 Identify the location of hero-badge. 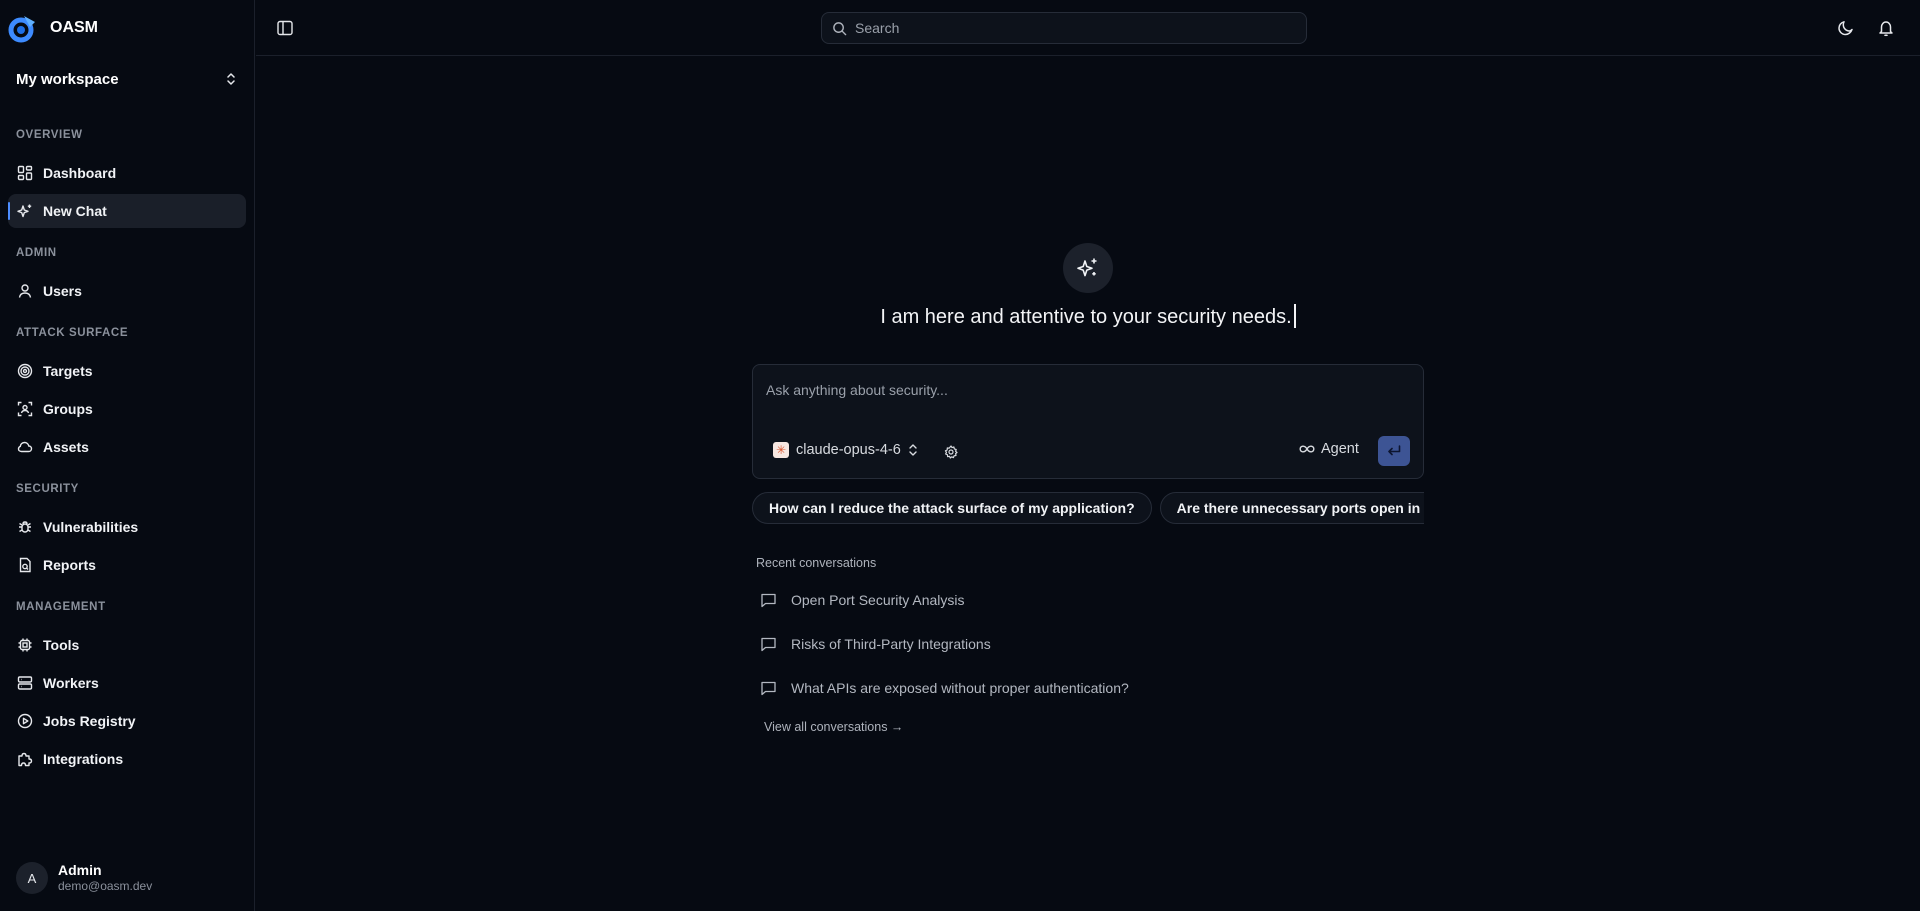
(1088, 268).